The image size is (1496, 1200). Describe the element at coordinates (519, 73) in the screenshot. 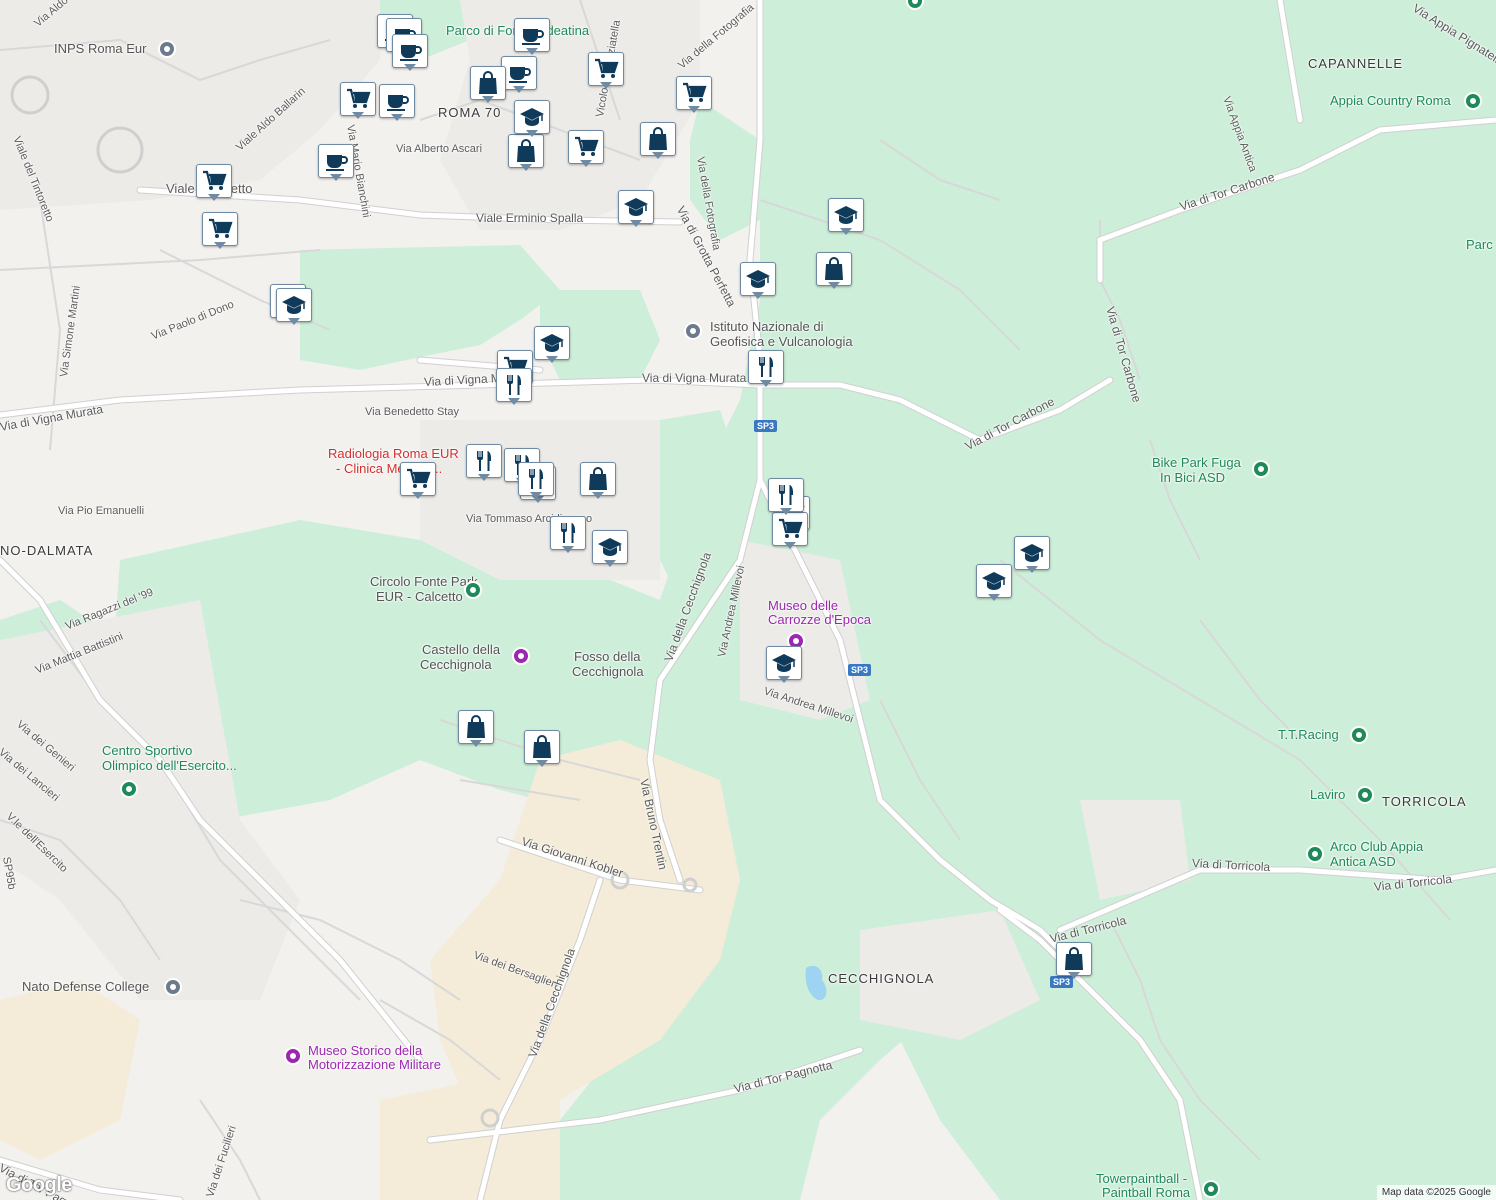

I see `coffee-icon` at that location.